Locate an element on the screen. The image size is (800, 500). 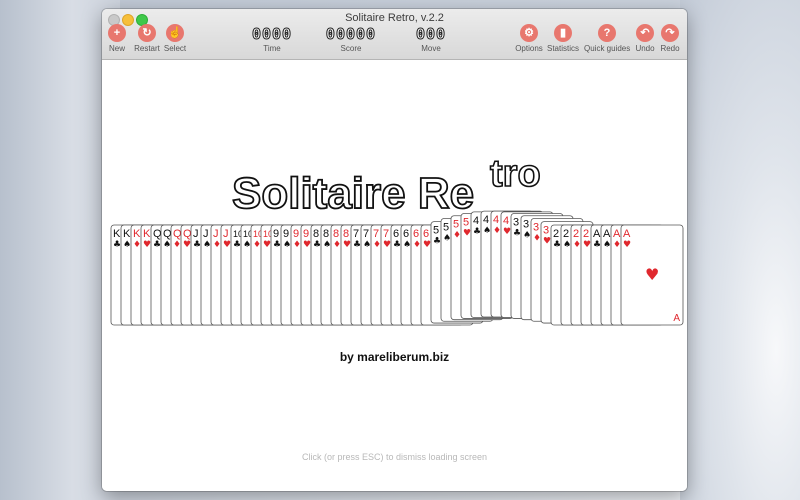
card-center-pip: ♥ is located at coordinates (652, 274).